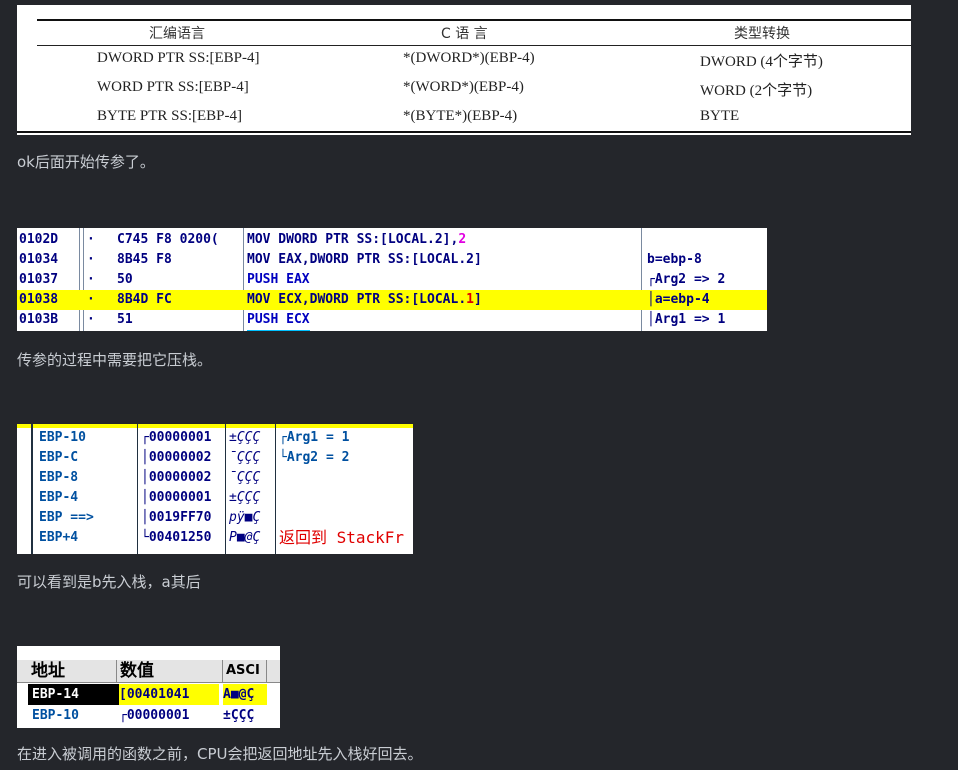 The image size is (958, 770). What do you see at coordinates (39, 299) in the screenshot?
I see `code-address: 01038` at bounding box center [39, 299].